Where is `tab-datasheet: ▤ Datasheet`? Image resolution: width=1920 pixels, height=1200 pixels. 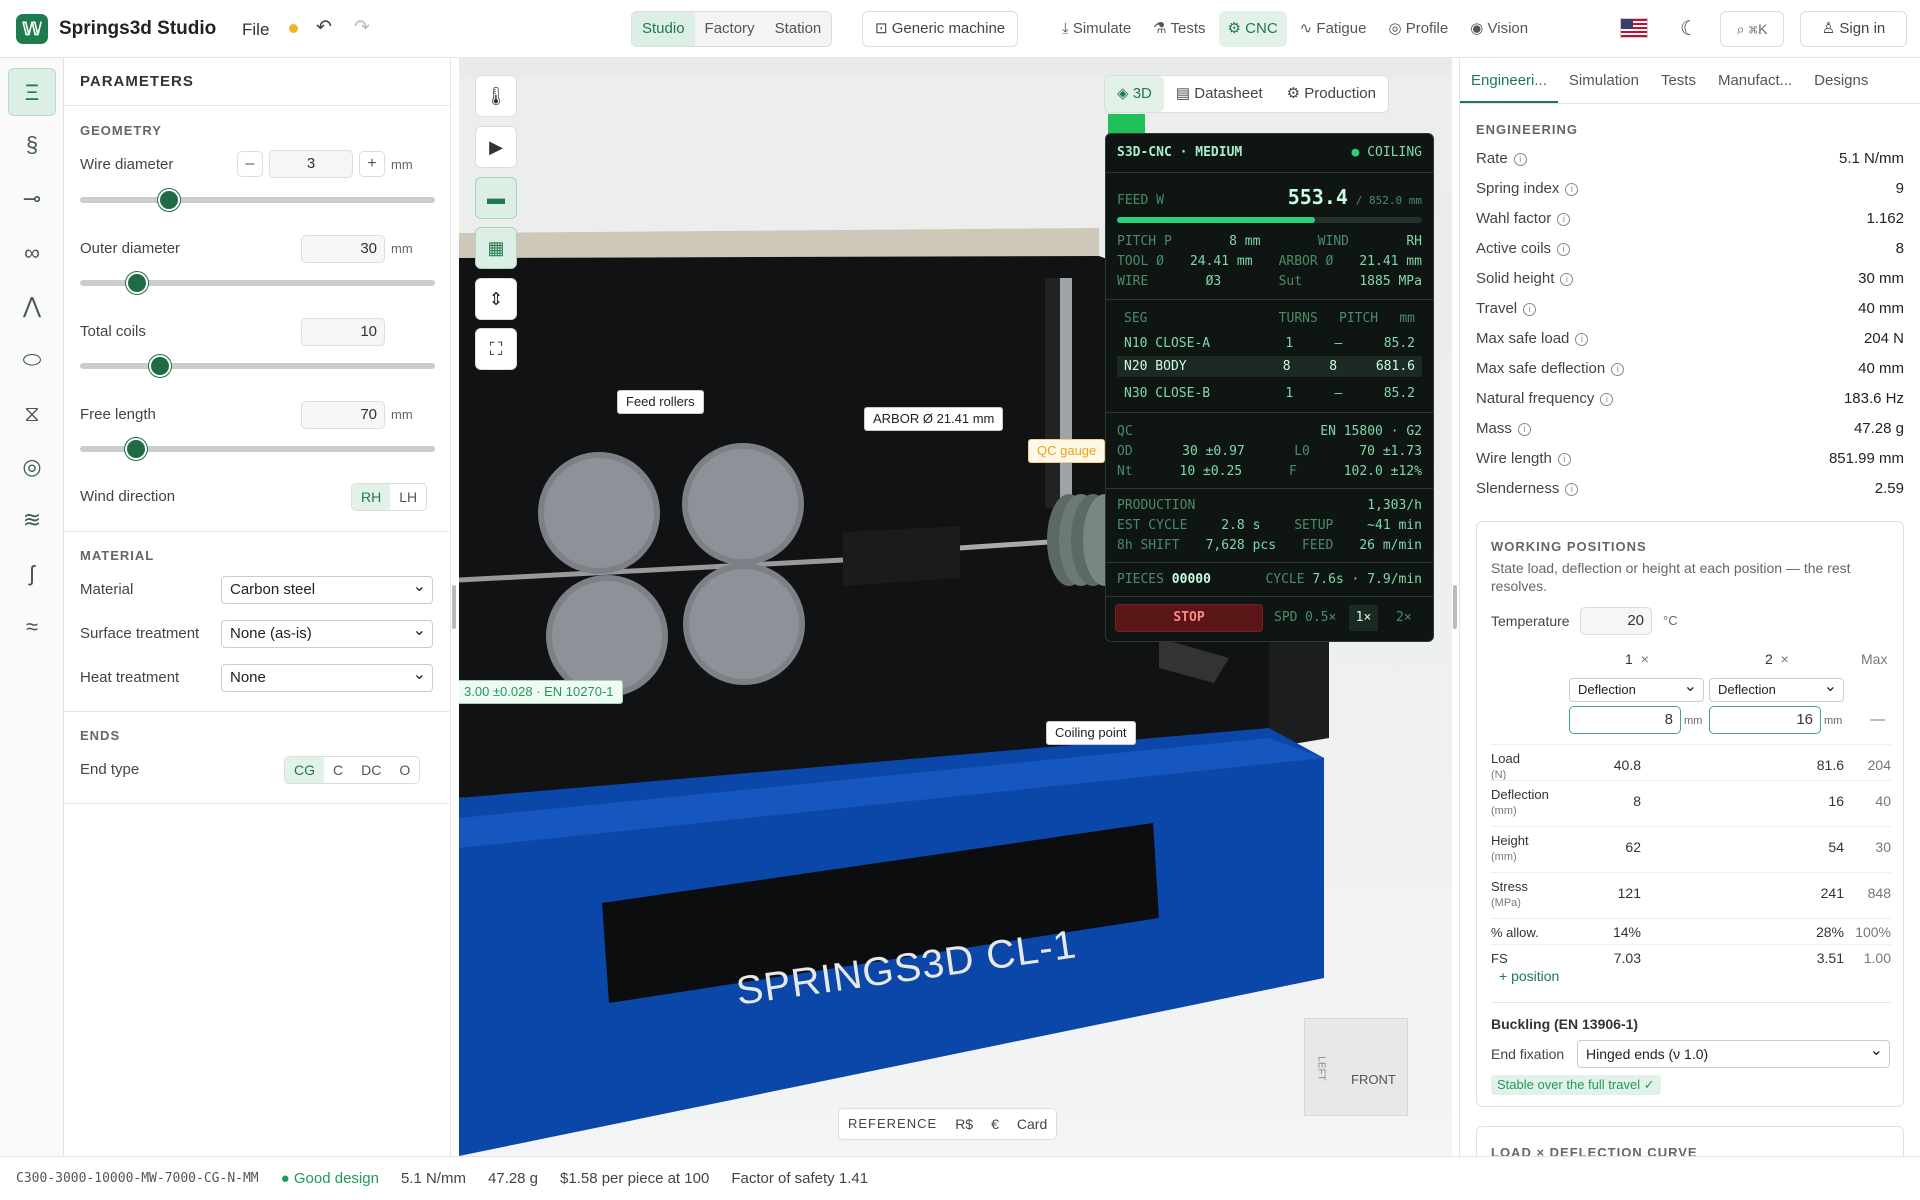
tab-datasheet: ▤ Datasheet is located at coordinates (1219, 94).